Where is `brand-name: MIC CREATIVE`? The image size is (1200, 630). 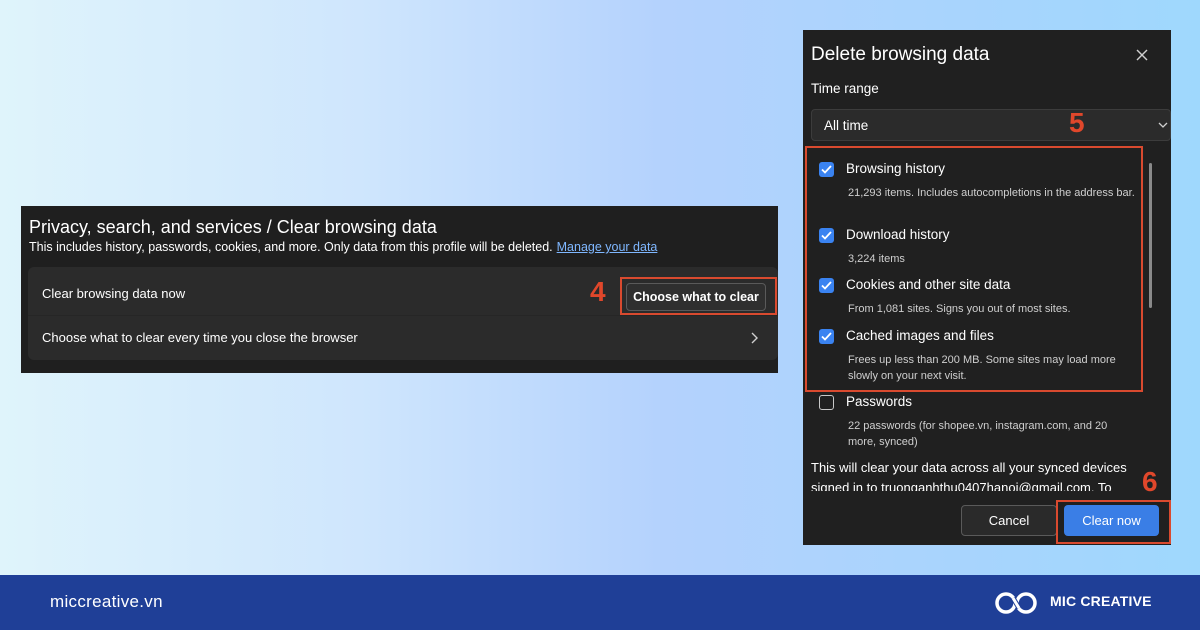
brand-name: MIC CREATIVE is located at coordinates (1101, 601).